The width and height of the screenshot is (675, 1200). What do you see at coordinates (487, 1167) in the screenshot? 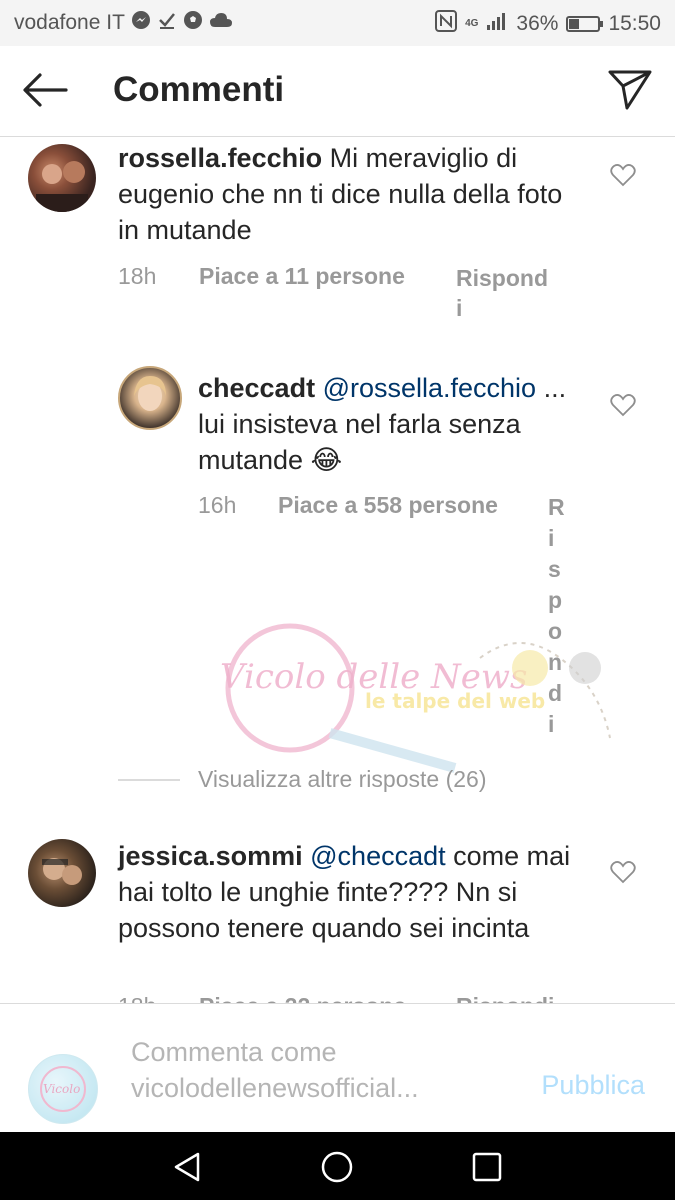
I see `nav-recents-icon` at bounding box center [487, 1167].